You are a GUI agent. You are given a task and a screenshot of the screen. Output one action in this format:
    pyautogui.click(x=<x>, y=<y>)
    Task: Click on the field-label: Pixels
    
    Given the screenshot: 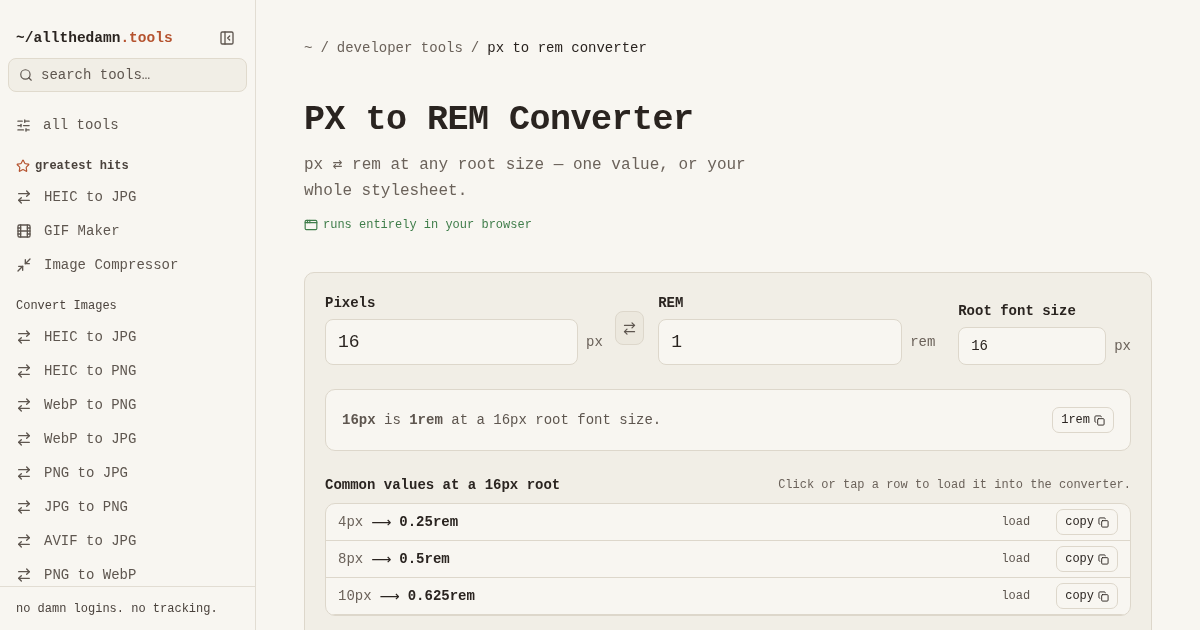 What is the action you would take?
    pyautogui.click(x=351, y=303)
    